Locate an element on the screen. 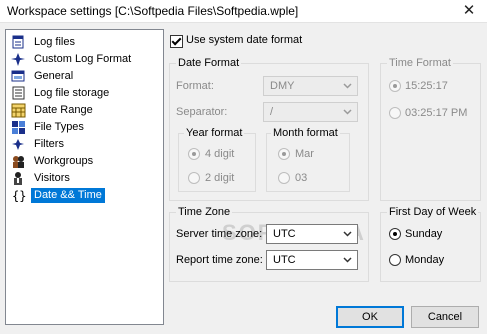  tree-item-label: File Types is located at coordinates (59, 127).